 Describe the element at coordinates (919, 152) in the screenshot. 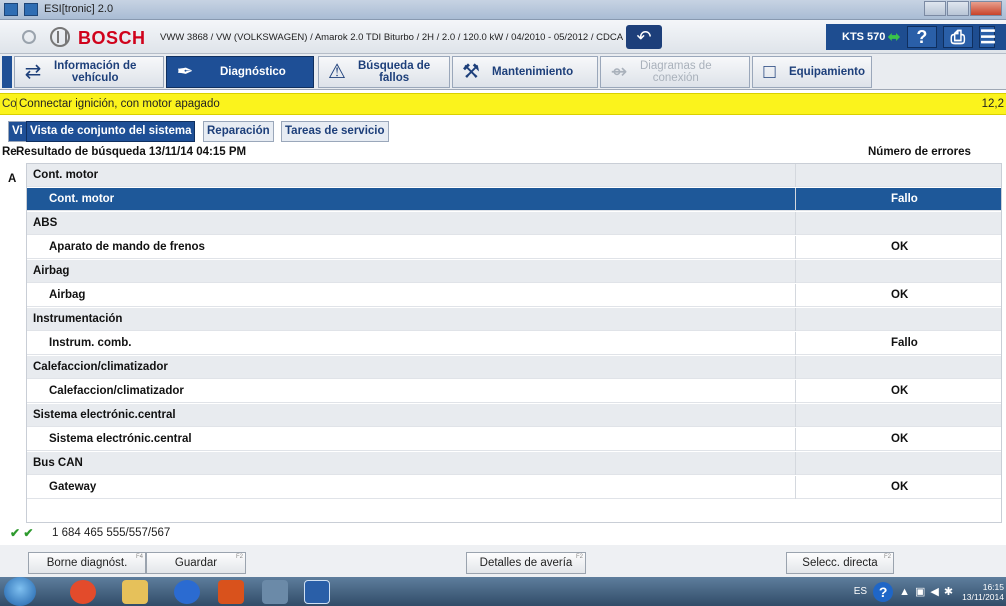

I see `error-count-header: Número de errores` at that location.